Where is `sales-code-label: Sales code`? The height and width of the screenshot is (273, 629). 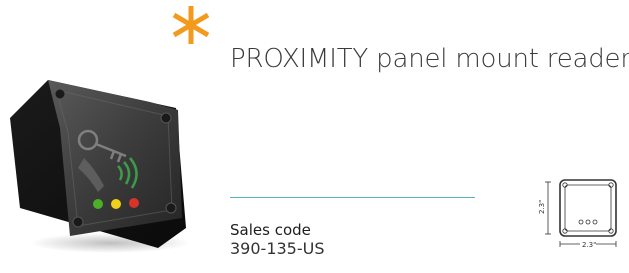
sales-code-label: Sales code is located at coordinates (270, 230).